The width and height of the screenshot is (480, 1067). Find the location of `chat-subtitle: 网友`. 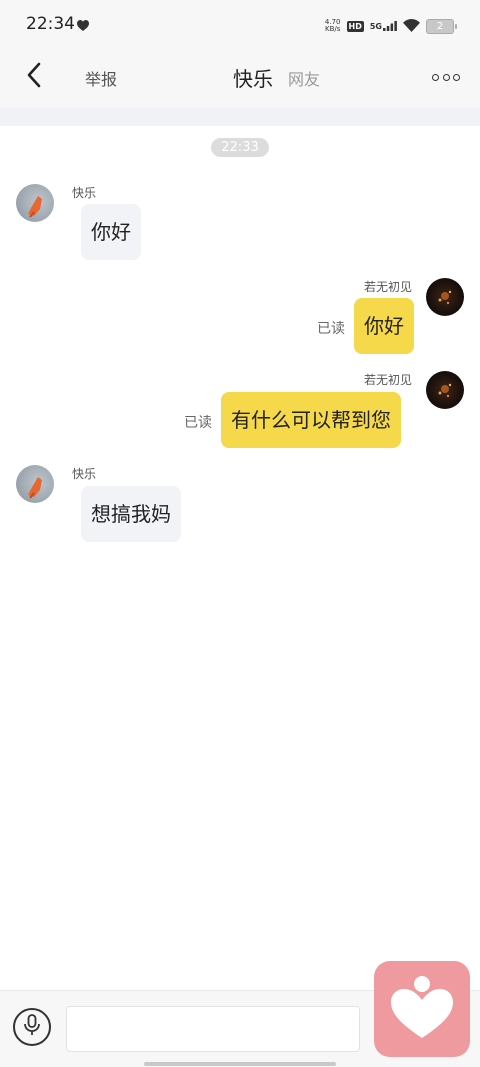

chat-subtitle: 网友 is located at coordinates (304, 79).